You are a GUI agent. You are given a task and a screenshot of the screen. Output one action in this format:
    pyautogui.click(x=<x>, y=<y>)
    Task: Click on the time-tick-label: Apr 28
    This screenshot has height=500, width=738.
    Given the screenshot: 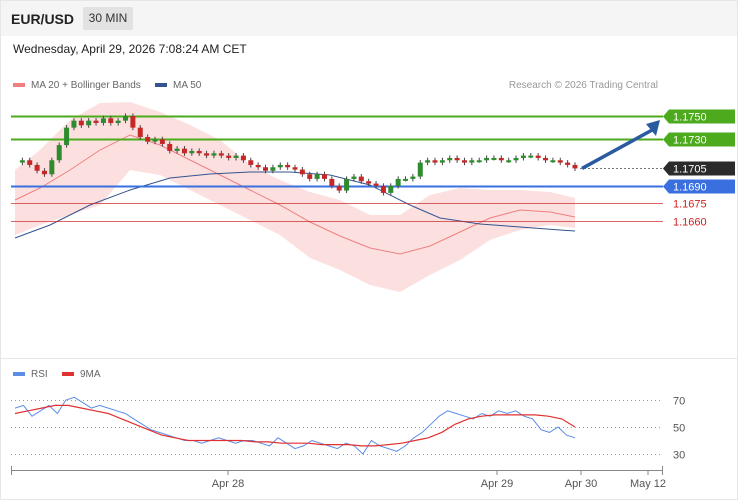 What is the action you would take?
    pyautogui.click(x=228, y=484)
    